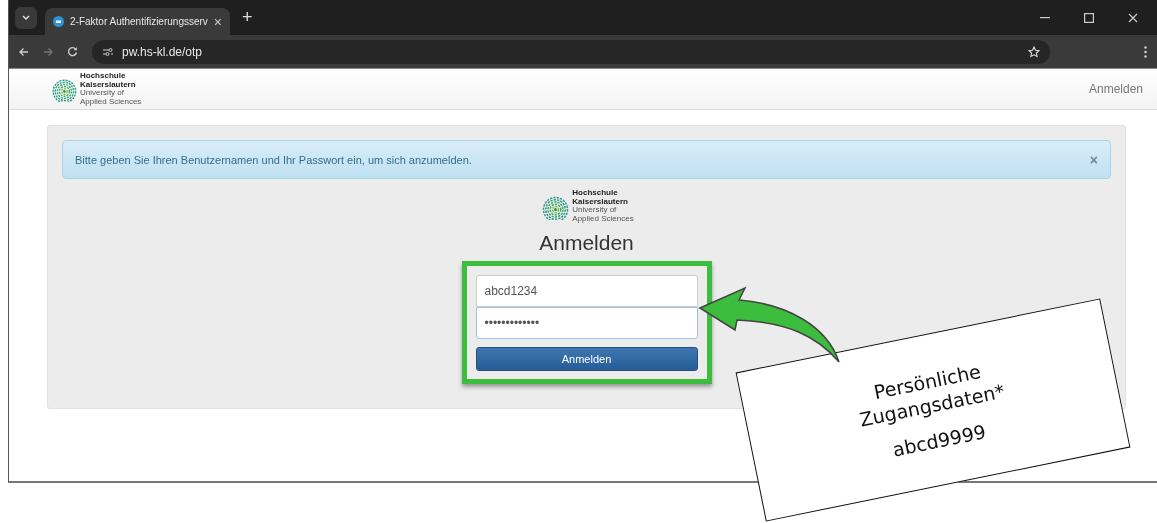 Image resolution: width=1157 pixels, height=523 pixels. Describe the element at coordinates (1133, 17) in the screenshot. I see `close-icon` at that location.